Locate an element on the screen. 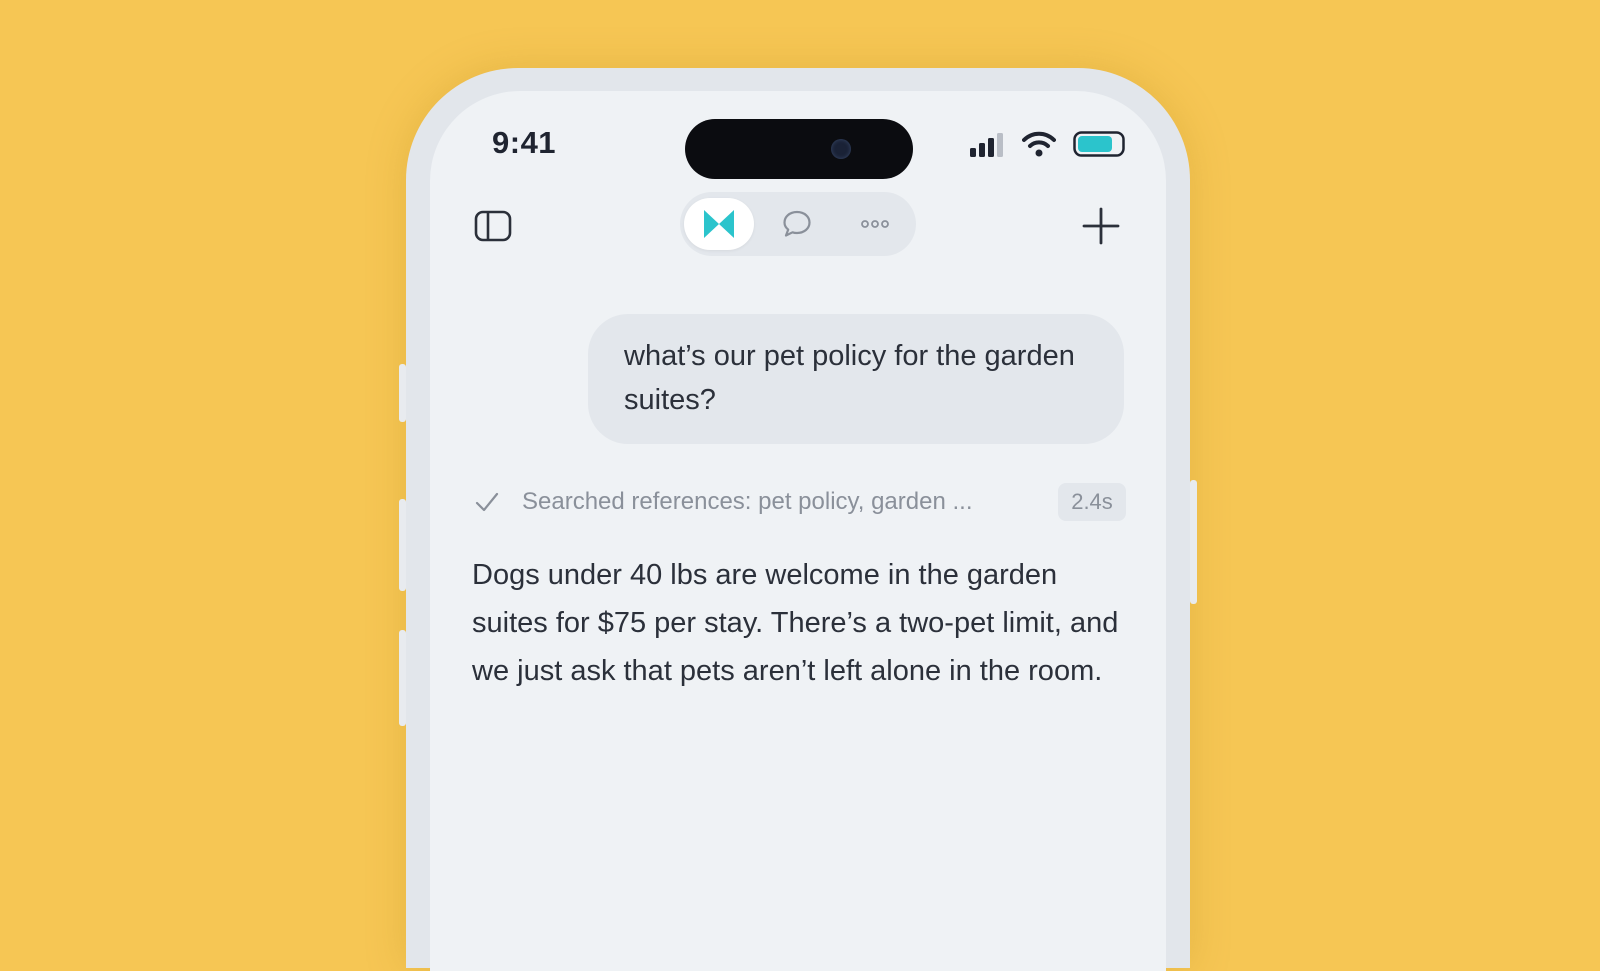  dynamic-island is located at coordinates (799, 149).